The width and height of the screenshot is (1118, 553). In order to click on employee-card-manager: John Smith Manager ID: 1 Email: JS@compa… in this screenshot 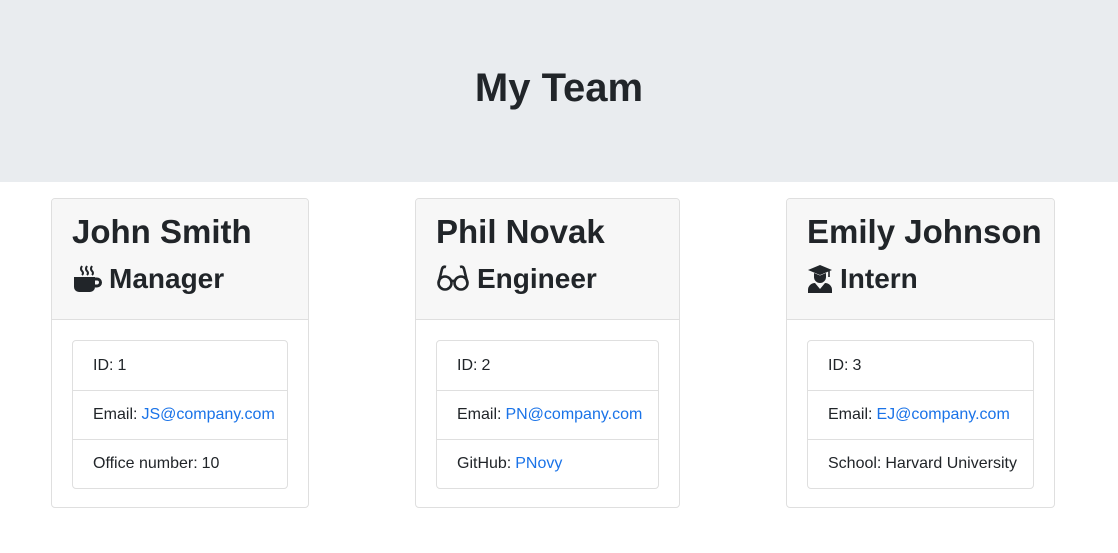, I will do `click(180, 353)`.